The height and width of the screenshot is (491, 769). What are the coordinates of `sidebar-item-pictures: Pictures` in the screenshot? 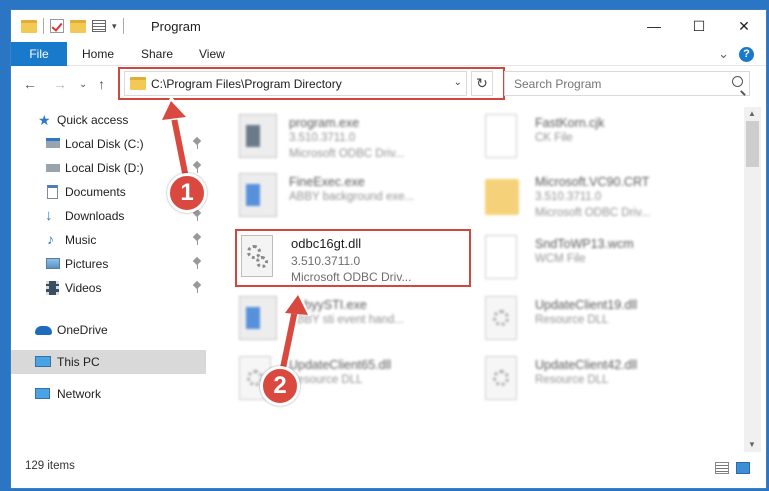 It's located at (108, 264).